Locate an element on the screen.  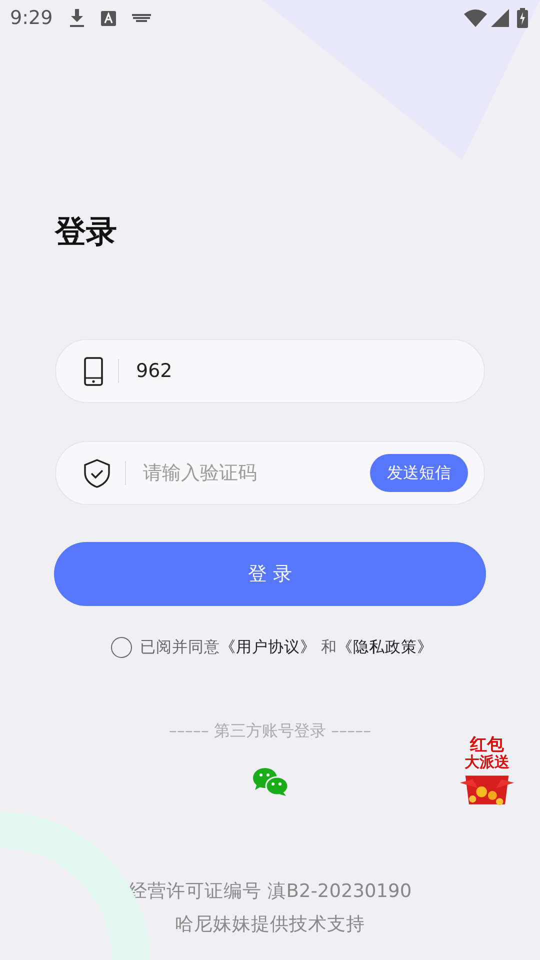
phone-input: 962 is located at coordinates (301, 371).